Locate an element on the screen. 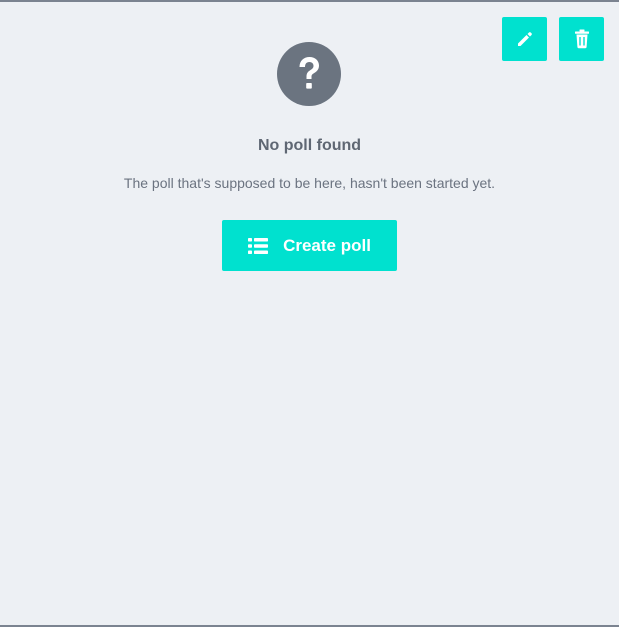  pencil-icon is located at coordinates (524, 39).